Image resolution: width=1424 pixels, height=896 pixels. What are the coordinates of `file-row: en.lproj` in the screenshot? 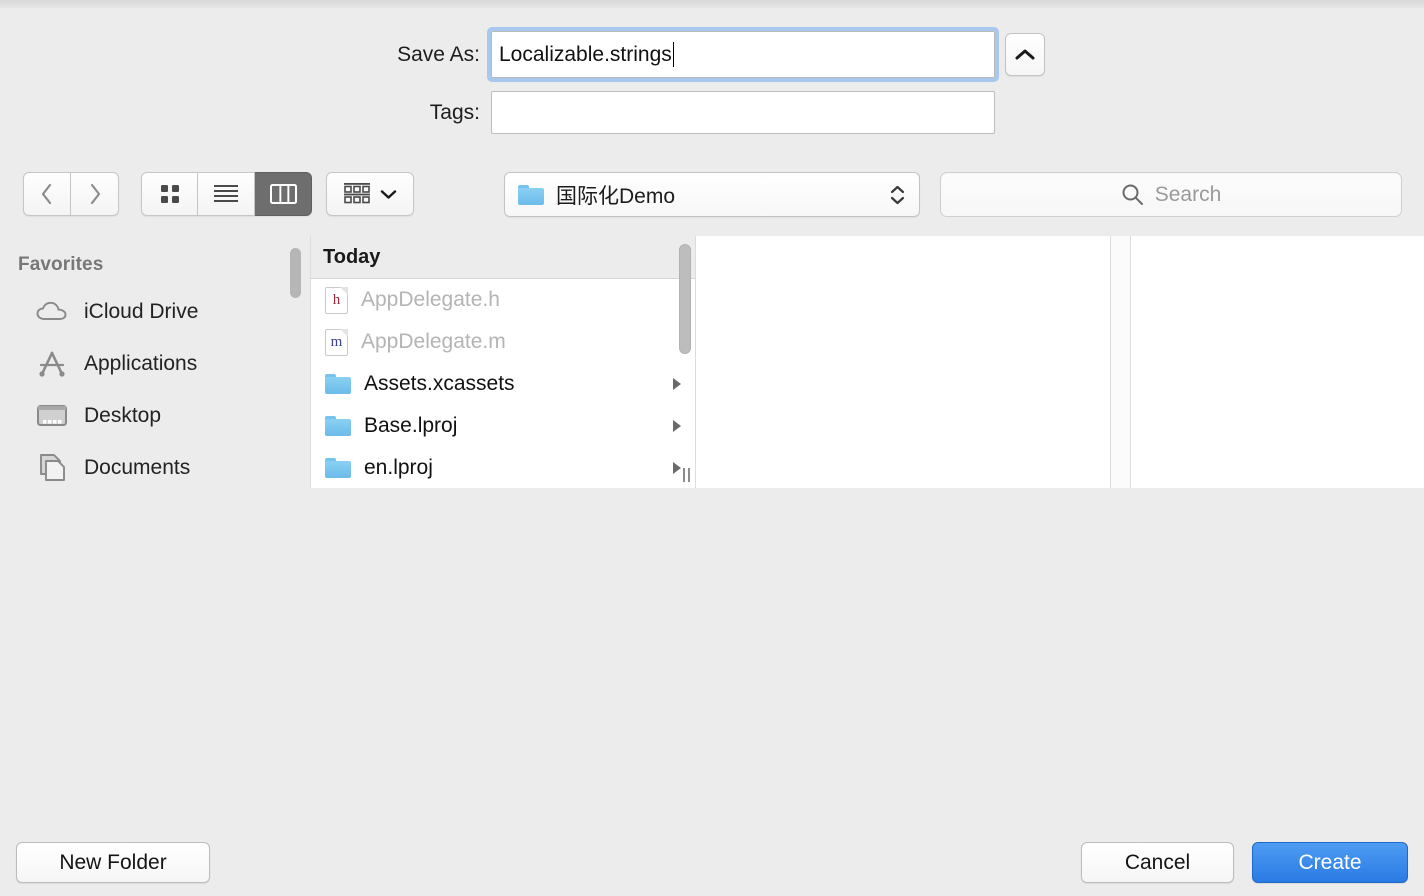 It's located at (503, 467).